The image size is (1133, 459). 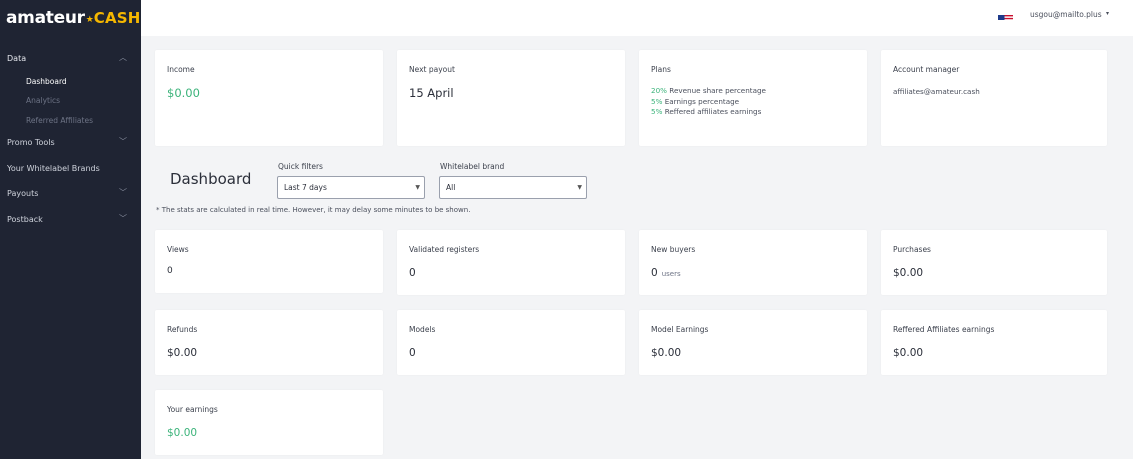 I want to click on card-title: Model Earnings, so click(x=680, y=329).